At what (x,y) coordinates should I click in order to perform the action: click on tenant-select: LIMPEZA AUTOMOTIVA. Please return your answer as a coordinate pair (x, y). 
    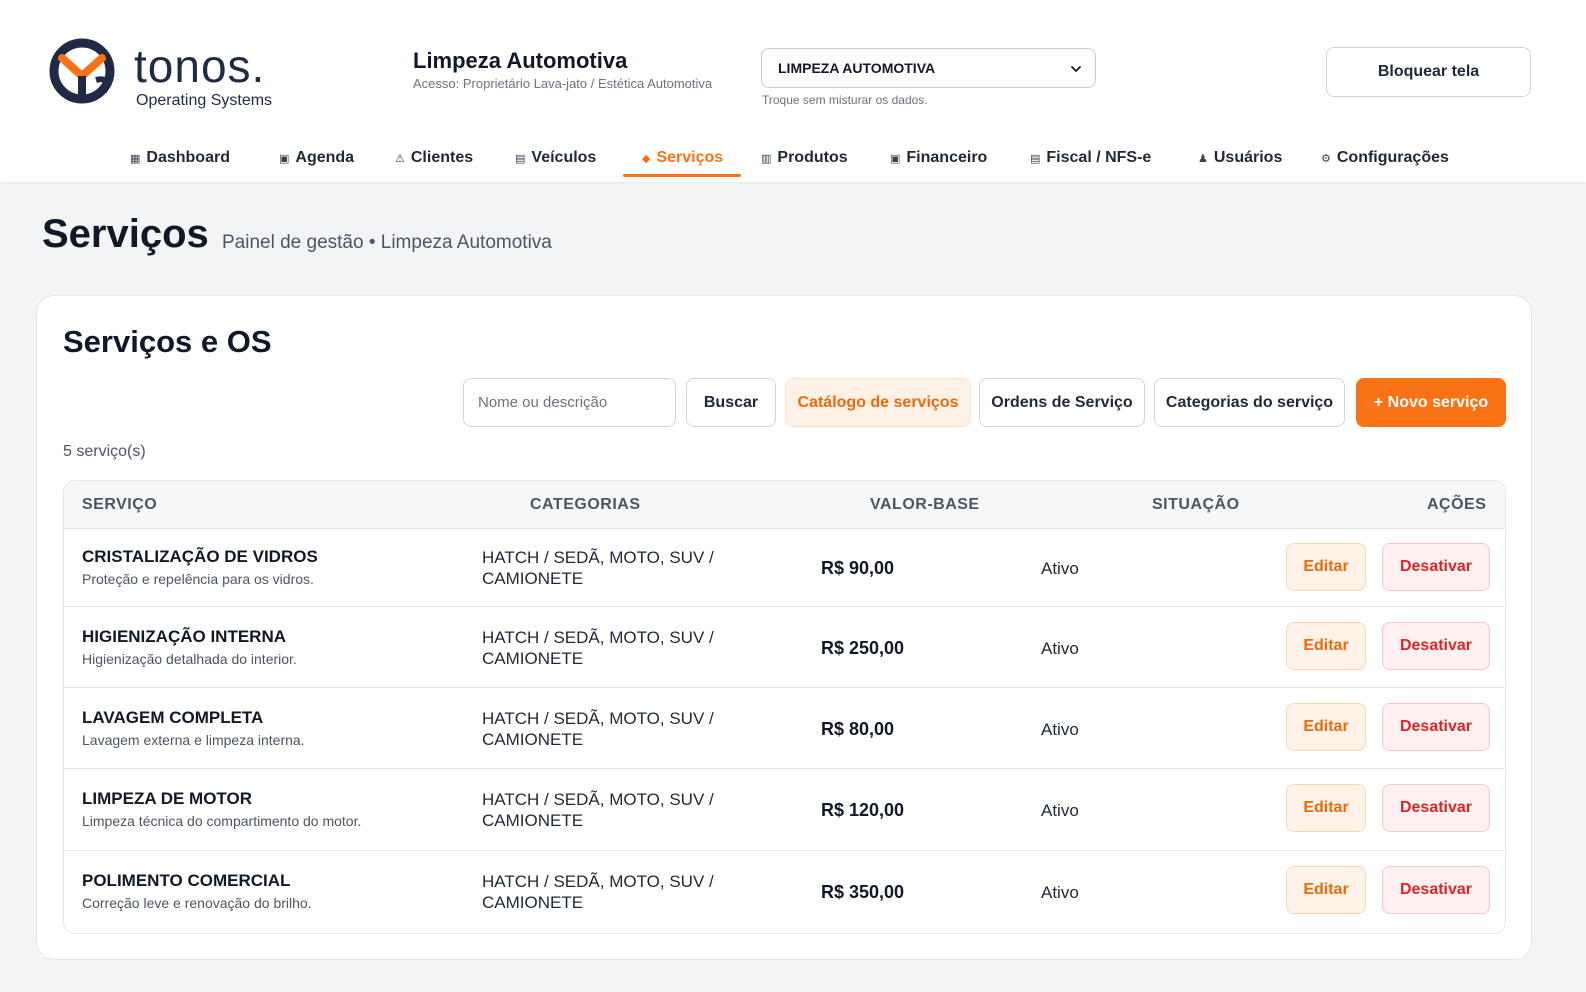
    Looking at the image, I should click on (928, 68).